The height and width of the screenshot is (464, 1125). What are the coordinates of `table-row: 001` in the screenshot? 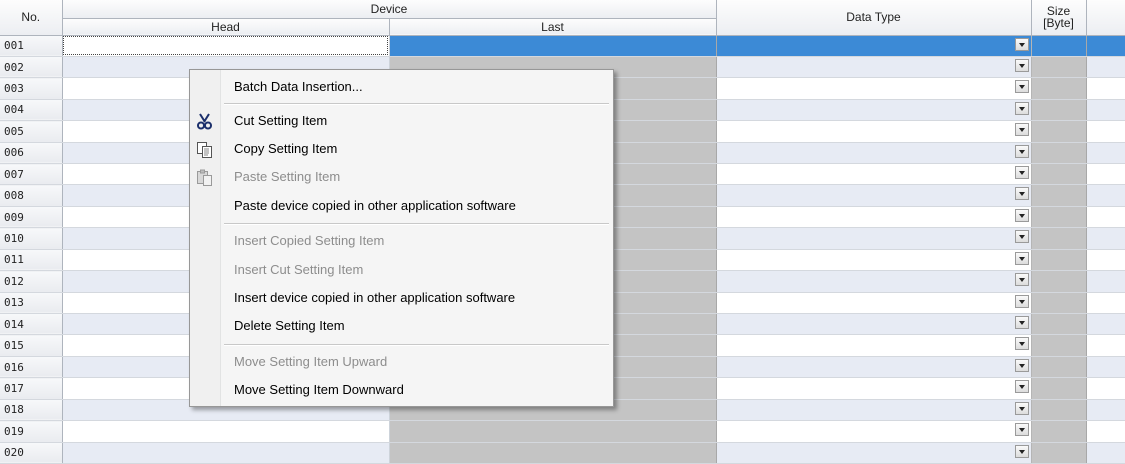 It's located at (562, 46).